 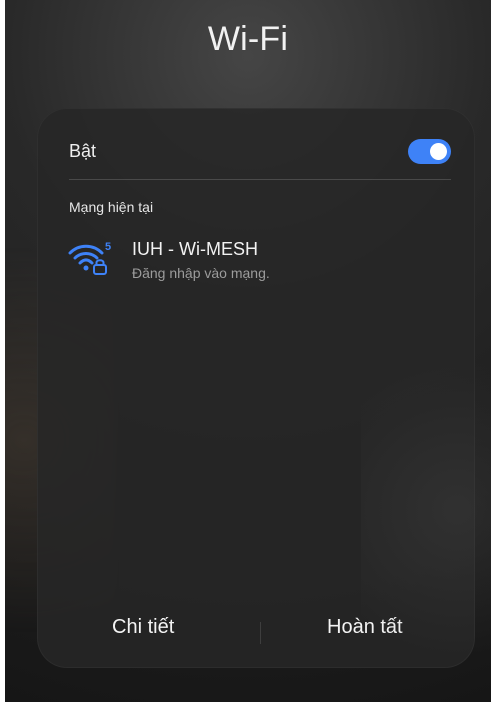 What do you see at coordinates (438, 151) in the screenshot?
I see `toggle-thumb` at bounding box center [438, 151].